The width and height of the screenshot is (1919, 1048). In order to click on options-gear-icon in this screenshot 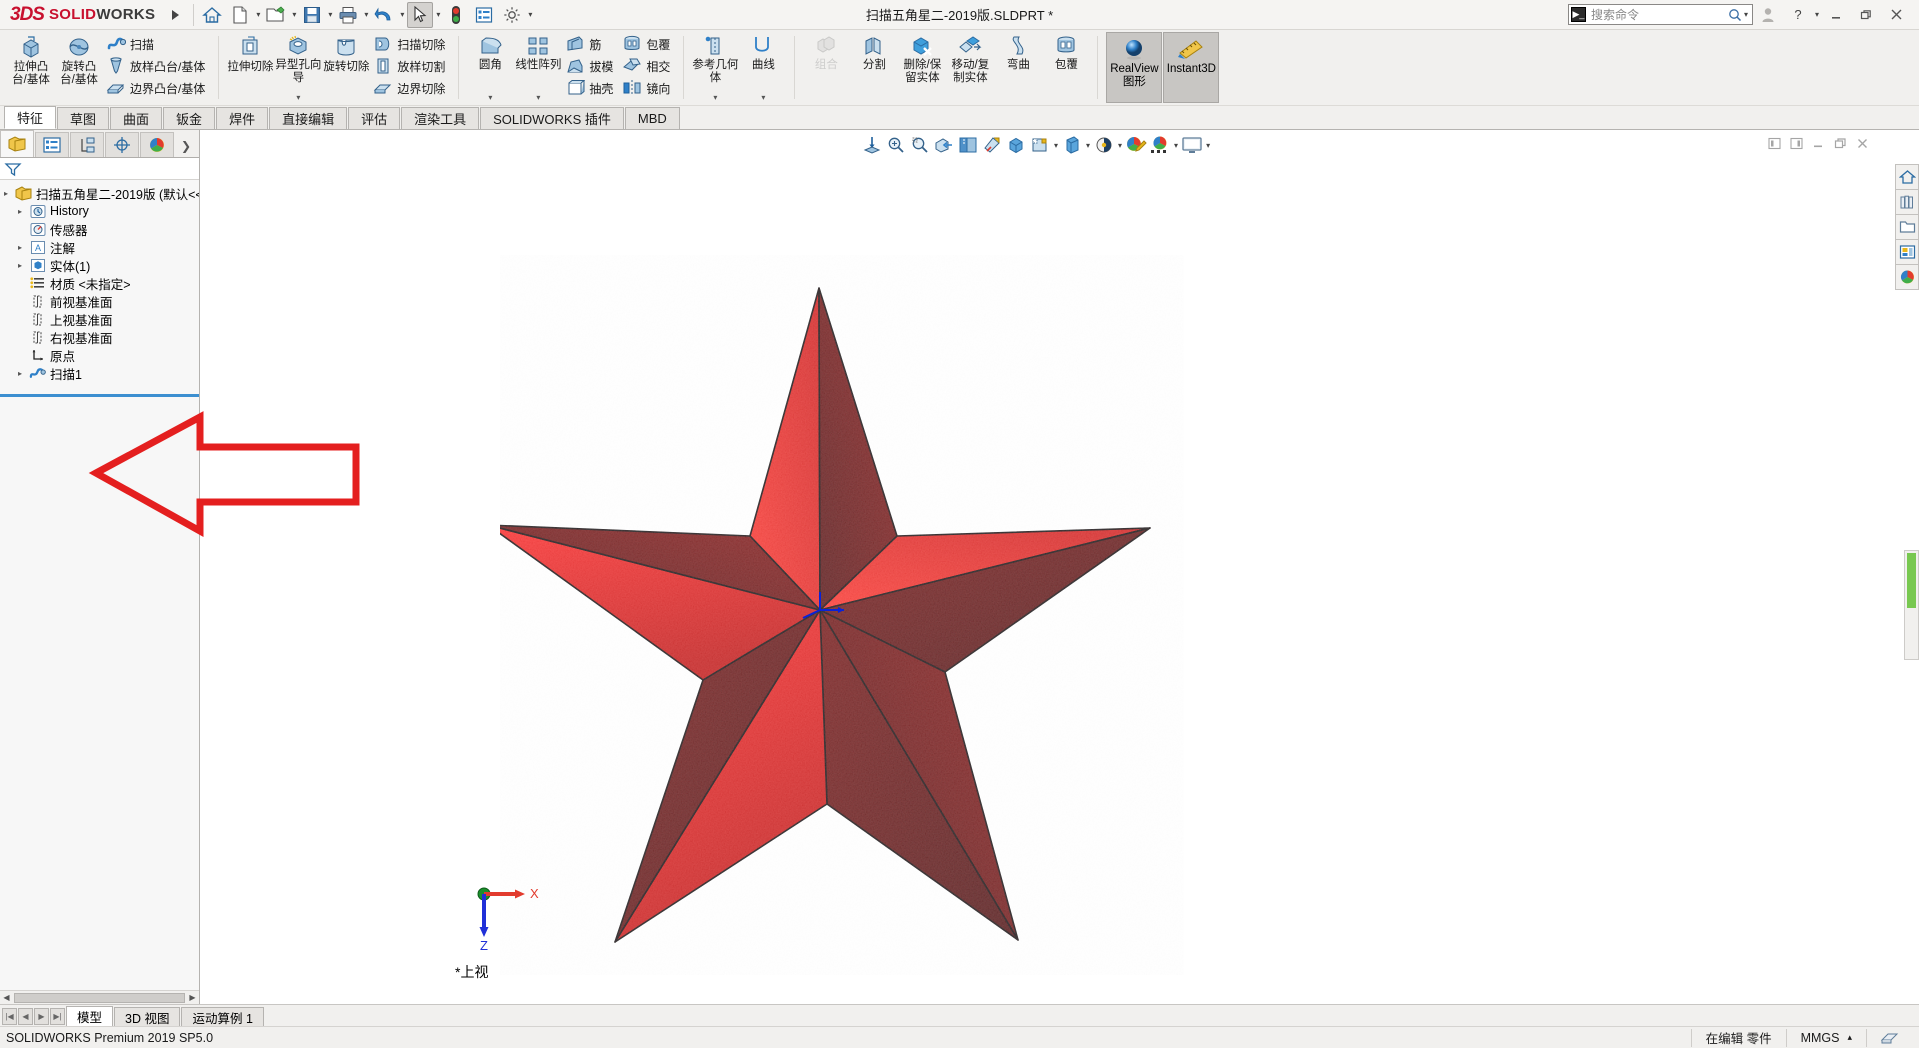, I will do `click(512, 15)`.